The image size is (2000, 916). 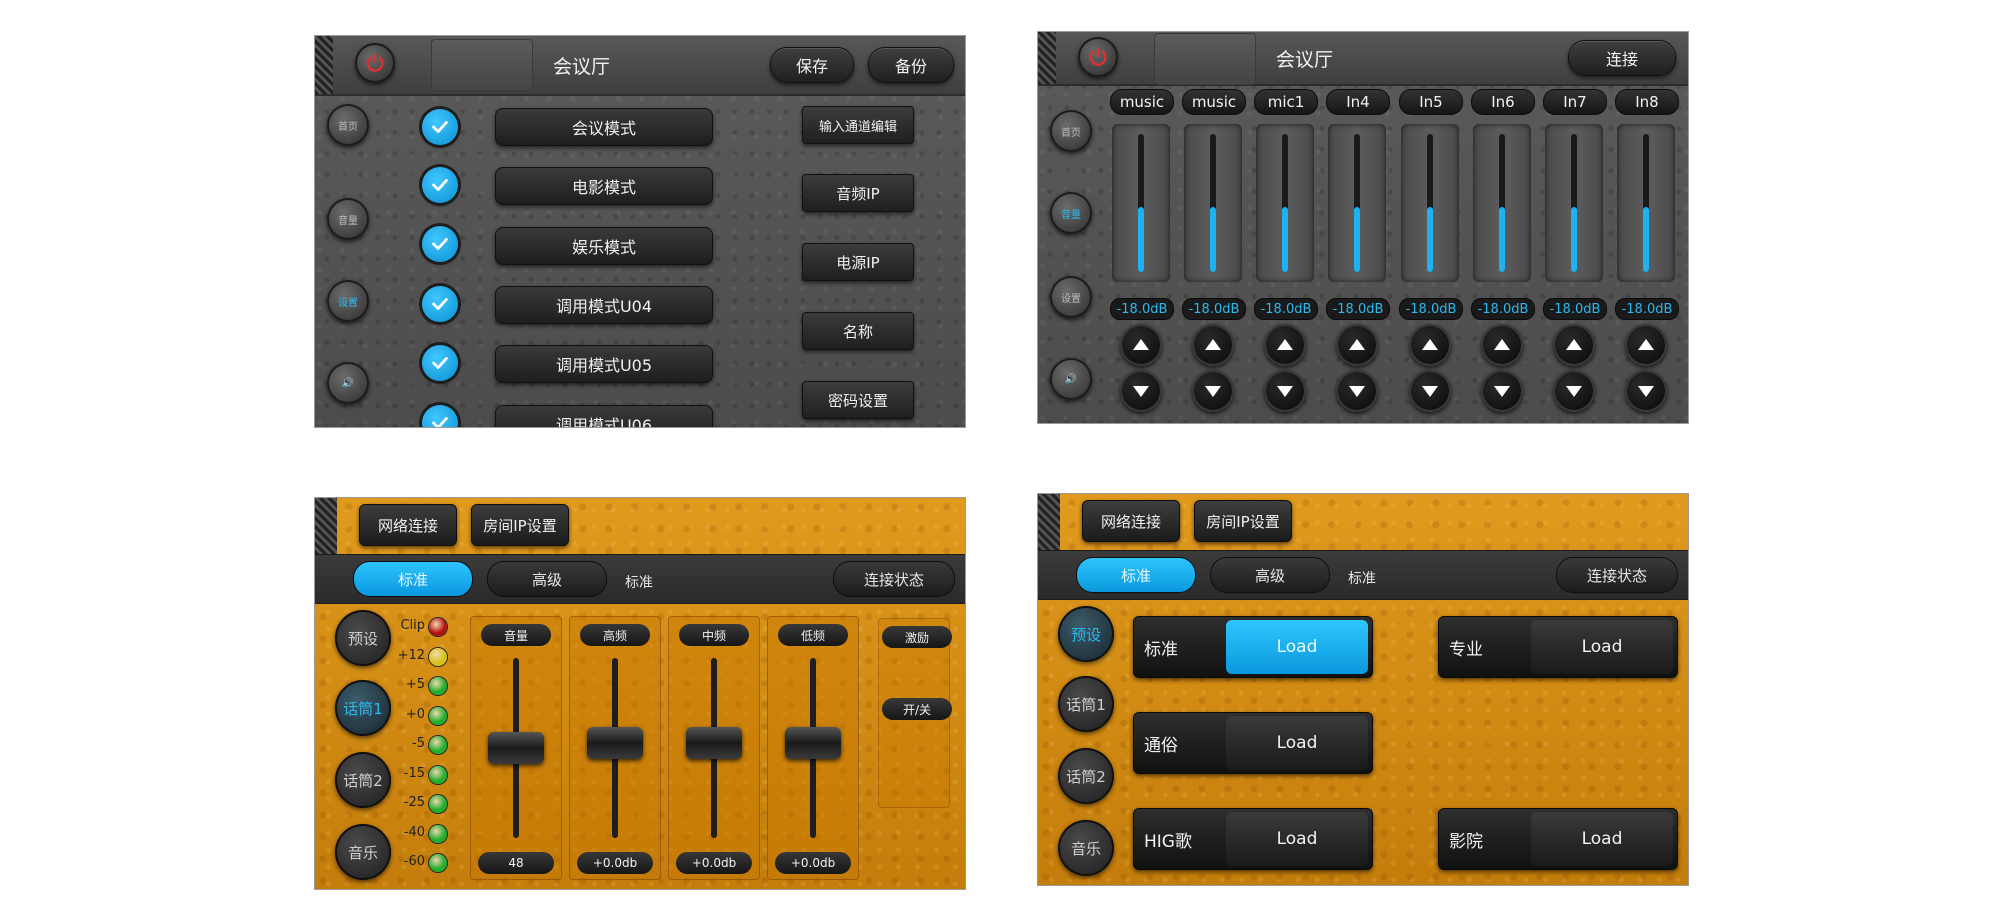 I want to click on logo-placeholder, so click(x=482, y=65).